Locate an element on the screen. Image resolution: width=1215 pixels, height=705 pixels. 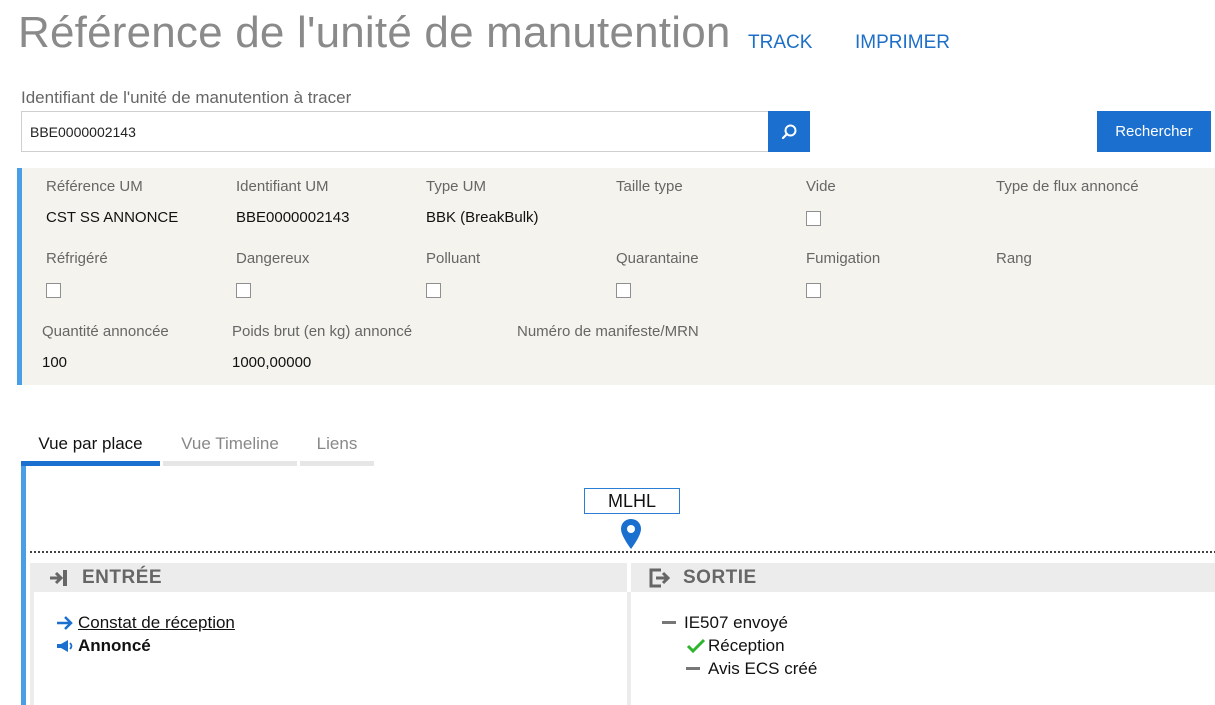
field-label: Réfrigéré is located at coordinates (77, 258).